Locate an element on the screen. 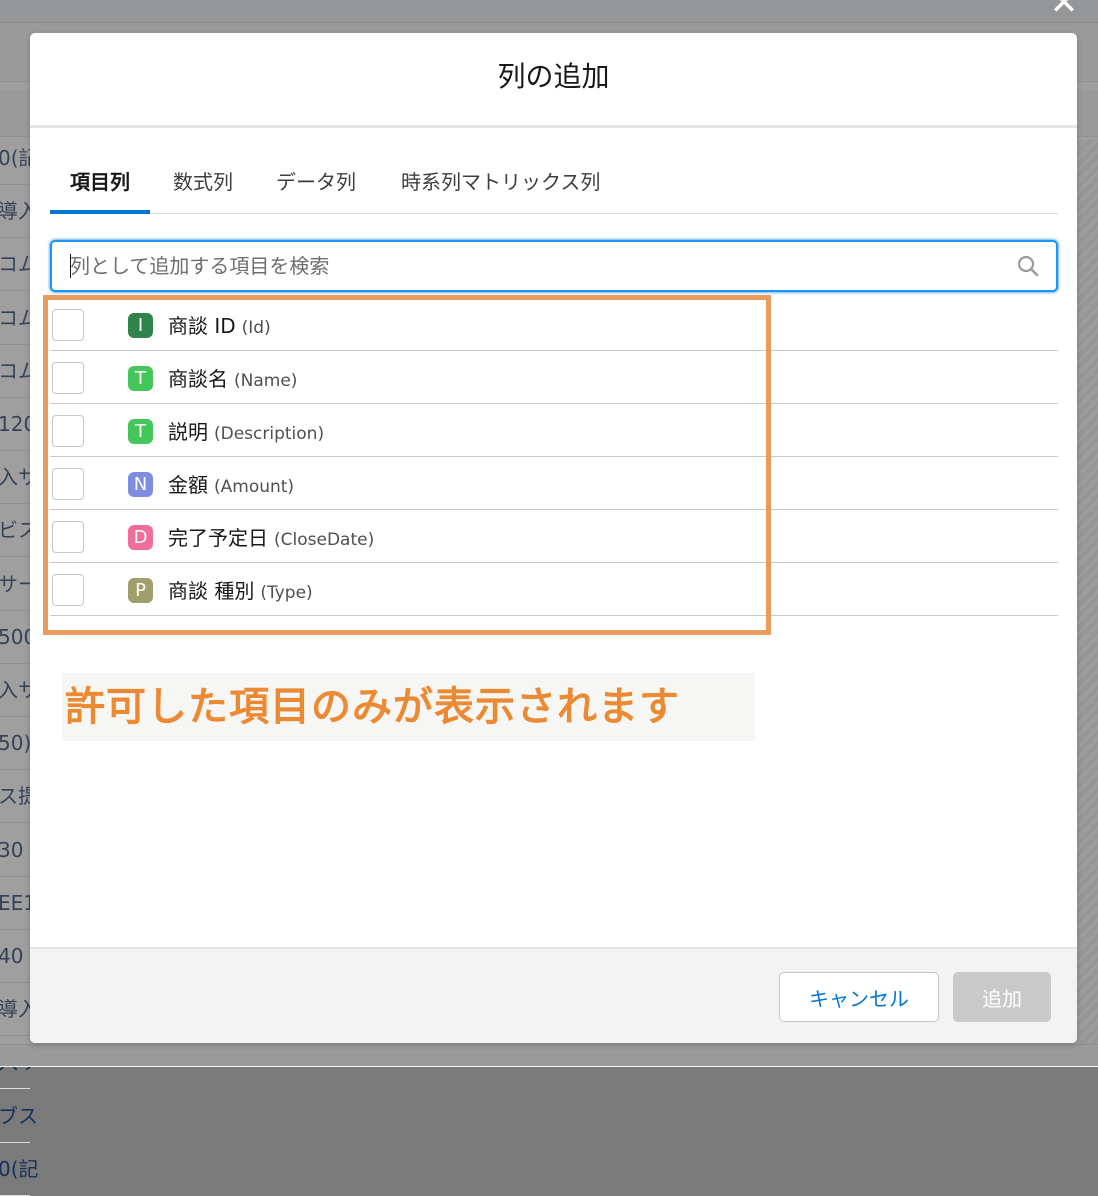 This screenshot has width=1098, height=1196. column-type-tabs: 項目列 数式列 データ列 時系列マトリックス列 is located at coordinates (554, 190).